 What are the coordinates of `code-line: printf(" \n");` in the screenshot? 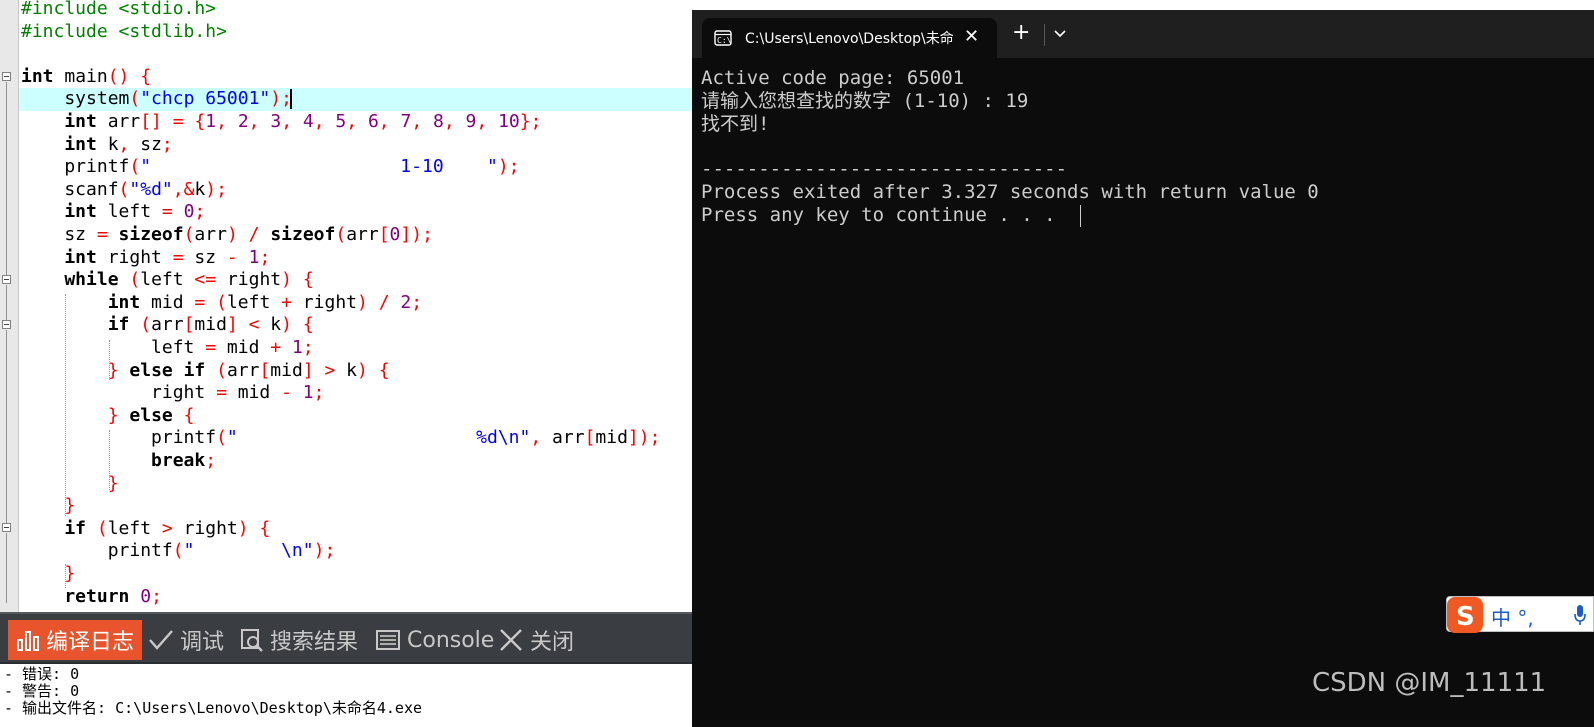 It's located at (178, 551).